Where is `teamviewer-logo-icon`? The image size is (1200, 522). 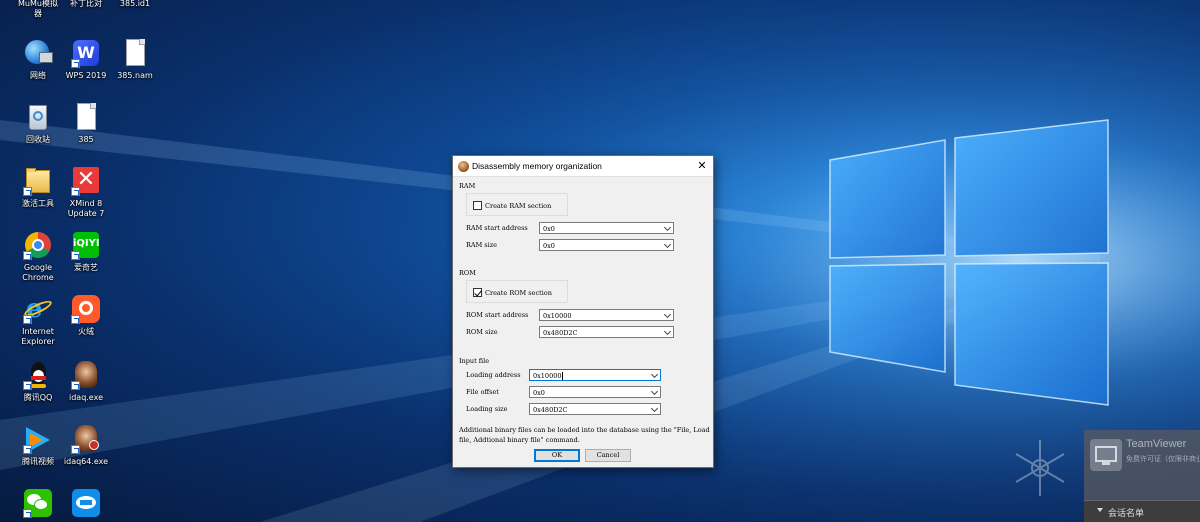 teamviewer-logo-icon is located at coordinates (86, 503).